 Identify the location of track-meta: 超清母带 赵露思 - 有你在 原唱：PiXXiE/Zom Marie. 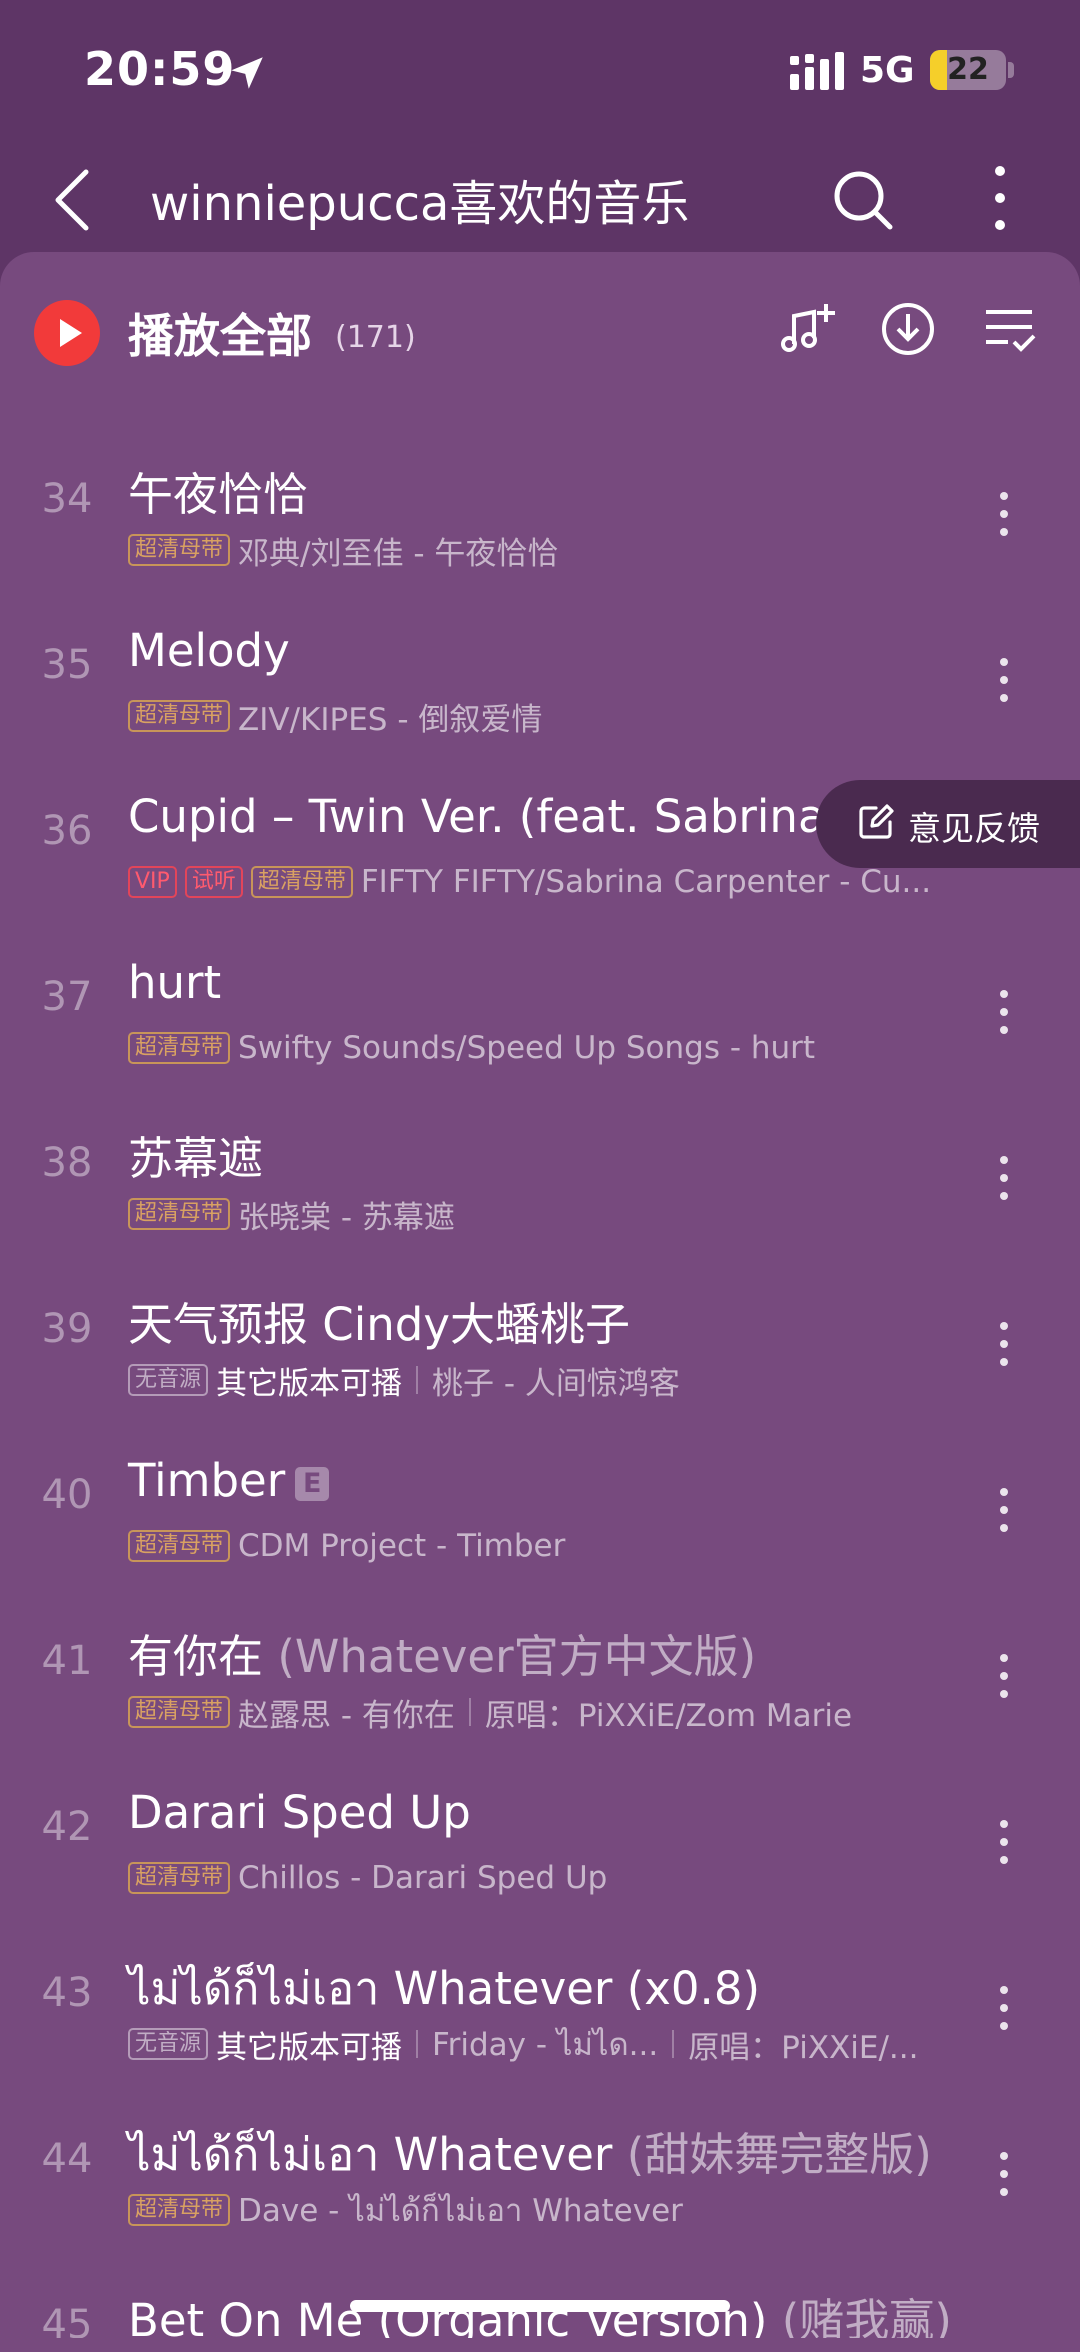
(490, 1713).